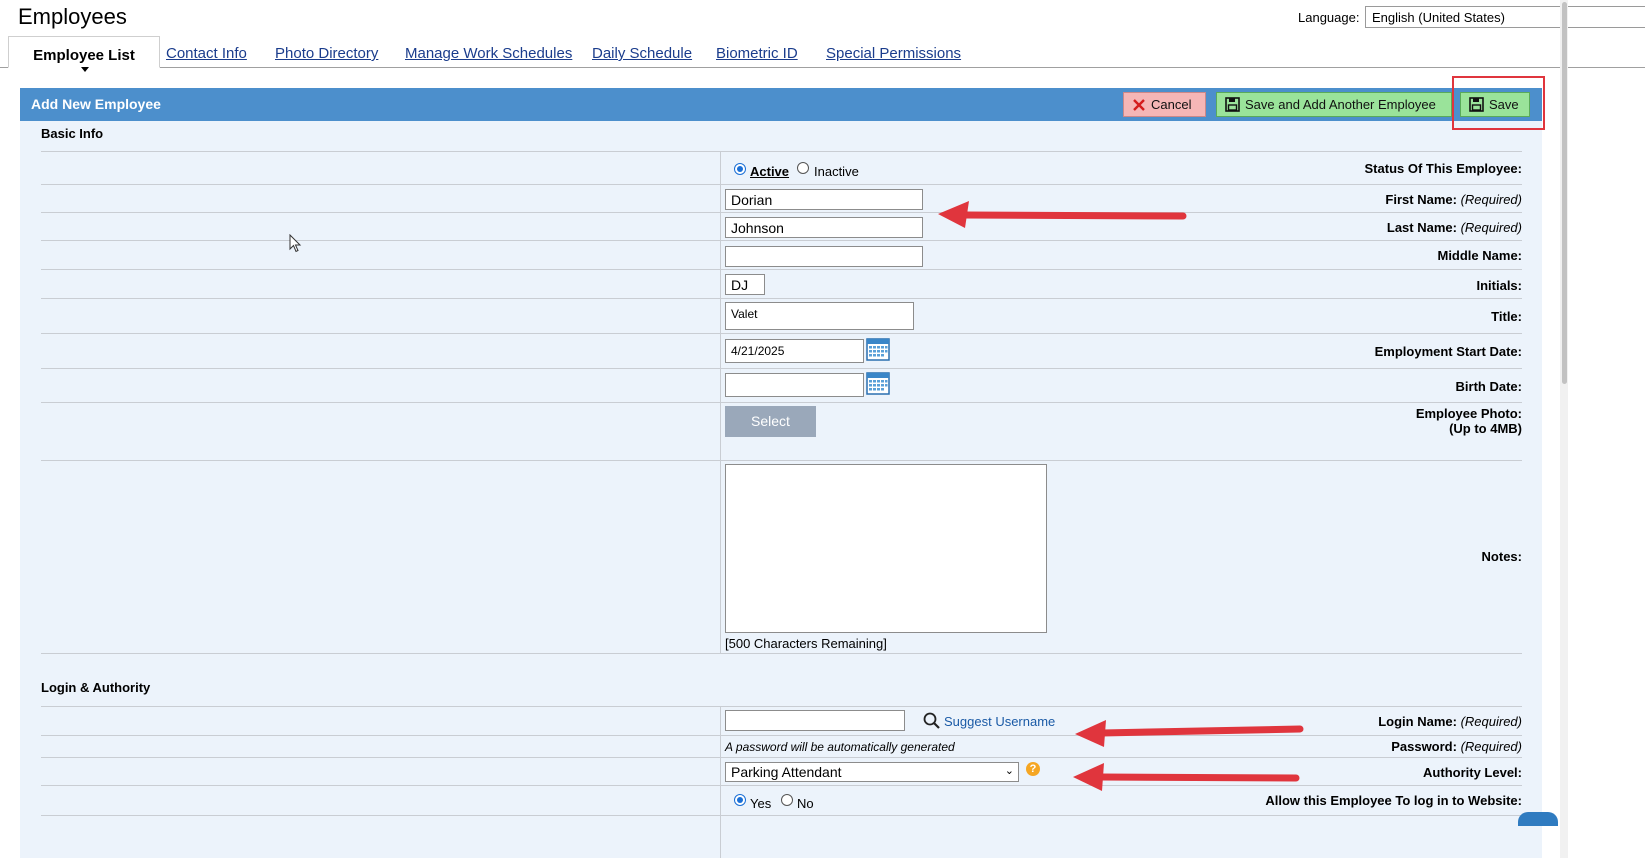 The width and height of the screenshot is (1645, 858). I want to click on magnifier-icon, so click(932, 721).